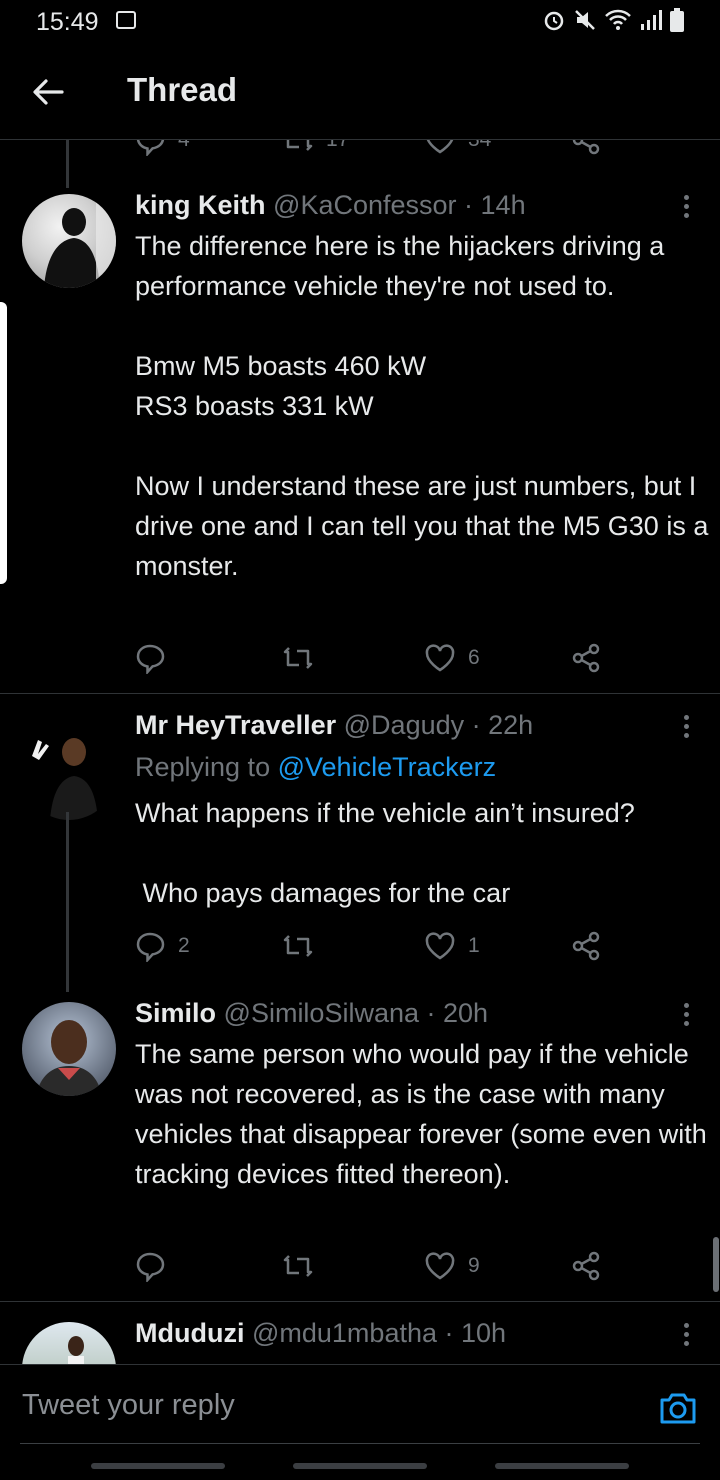 The width and height of the screenshot is (720, 1480). I want to click on status-icons, so click(613, 20).